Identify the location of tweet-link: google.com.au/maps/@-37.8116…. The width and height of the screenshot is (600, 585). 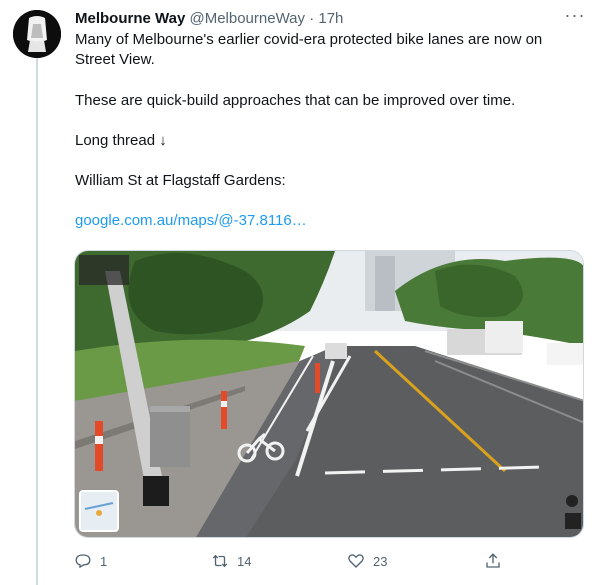
(191, 221).